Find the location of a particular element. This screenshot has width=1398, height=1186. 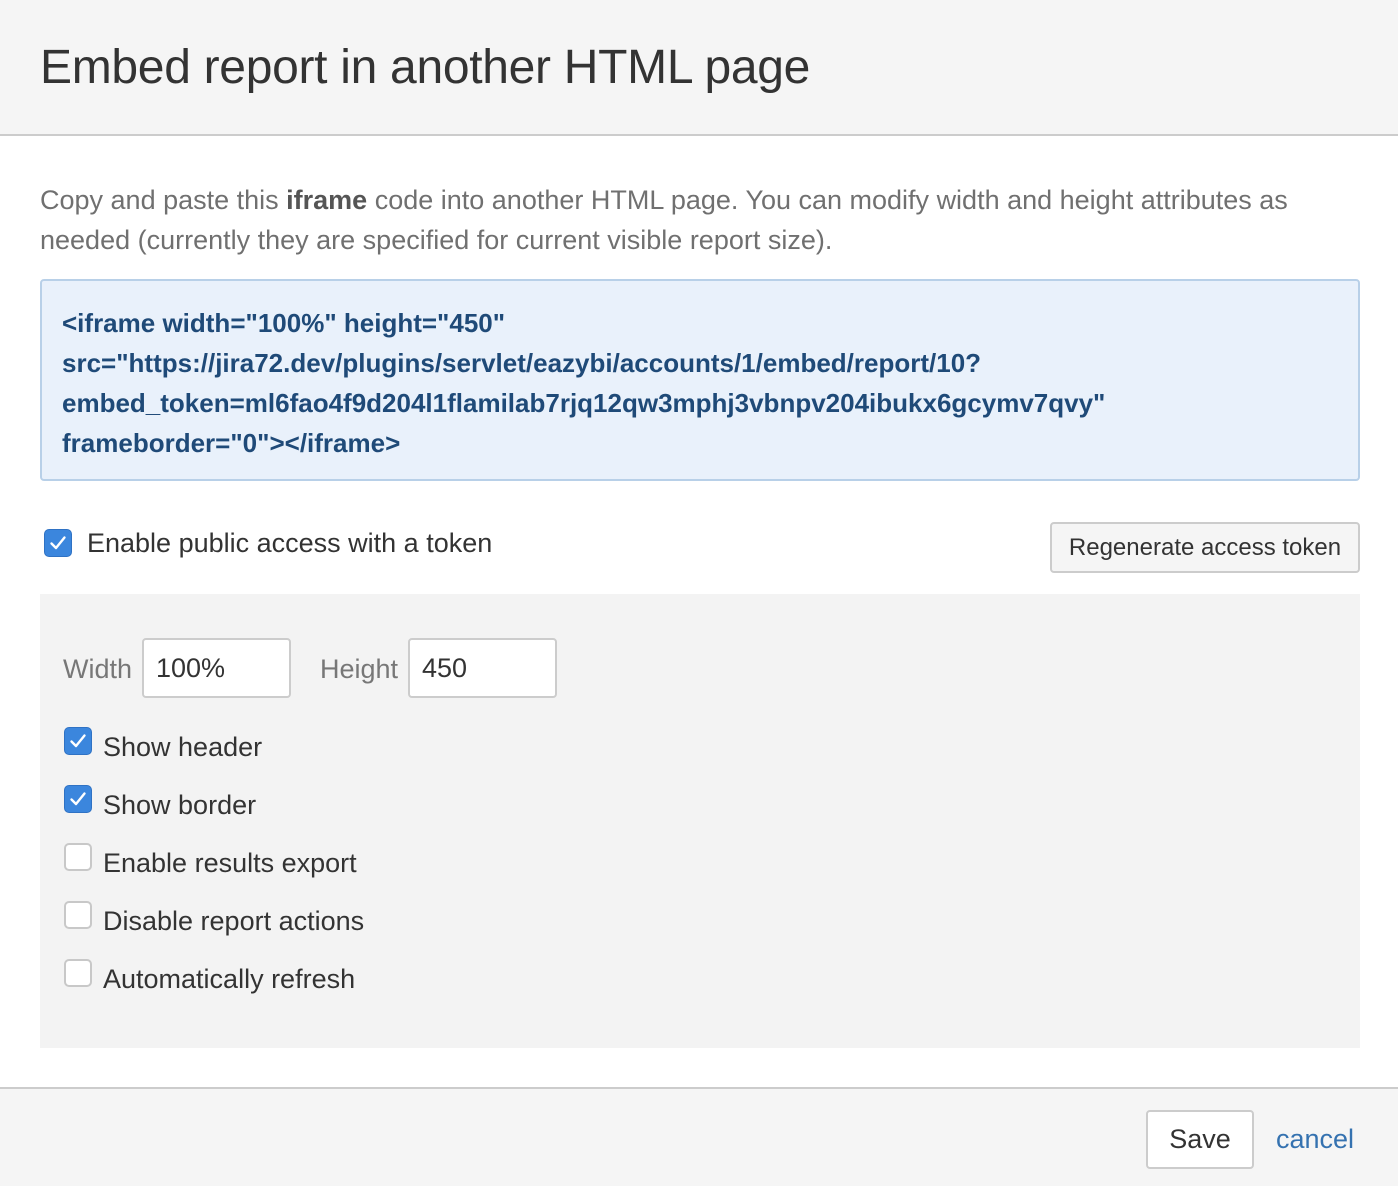

width-input: 100% is located at coordinates (216, 668).